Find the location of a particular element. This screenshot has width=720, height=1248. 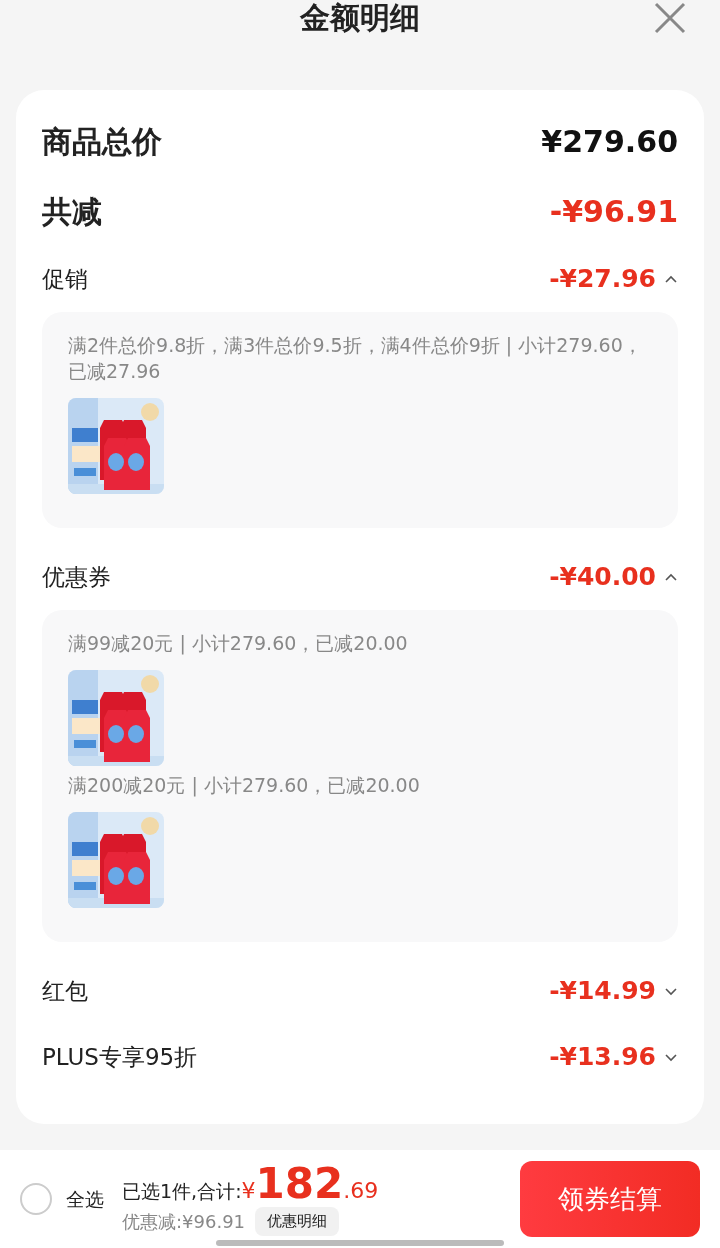

section-amount: -¥40.00 is located at coordinates (602, 577).